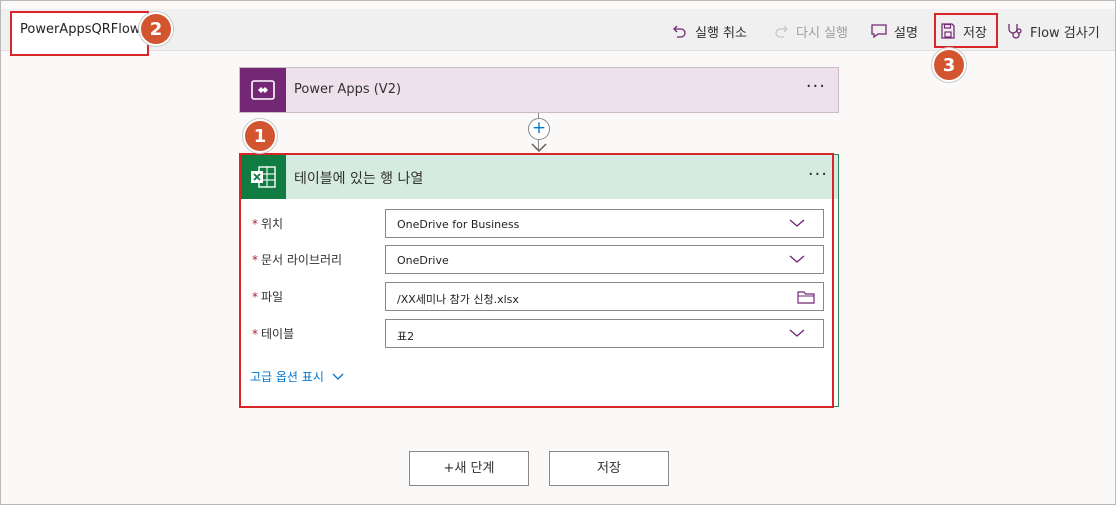 Image resolution: width=1116 pixels, height=505 pixels. Describe the element at coordinates (539, 177) in the screenshot. I see `action-header: 테이블에 있는 행 나열 ···` at that location.